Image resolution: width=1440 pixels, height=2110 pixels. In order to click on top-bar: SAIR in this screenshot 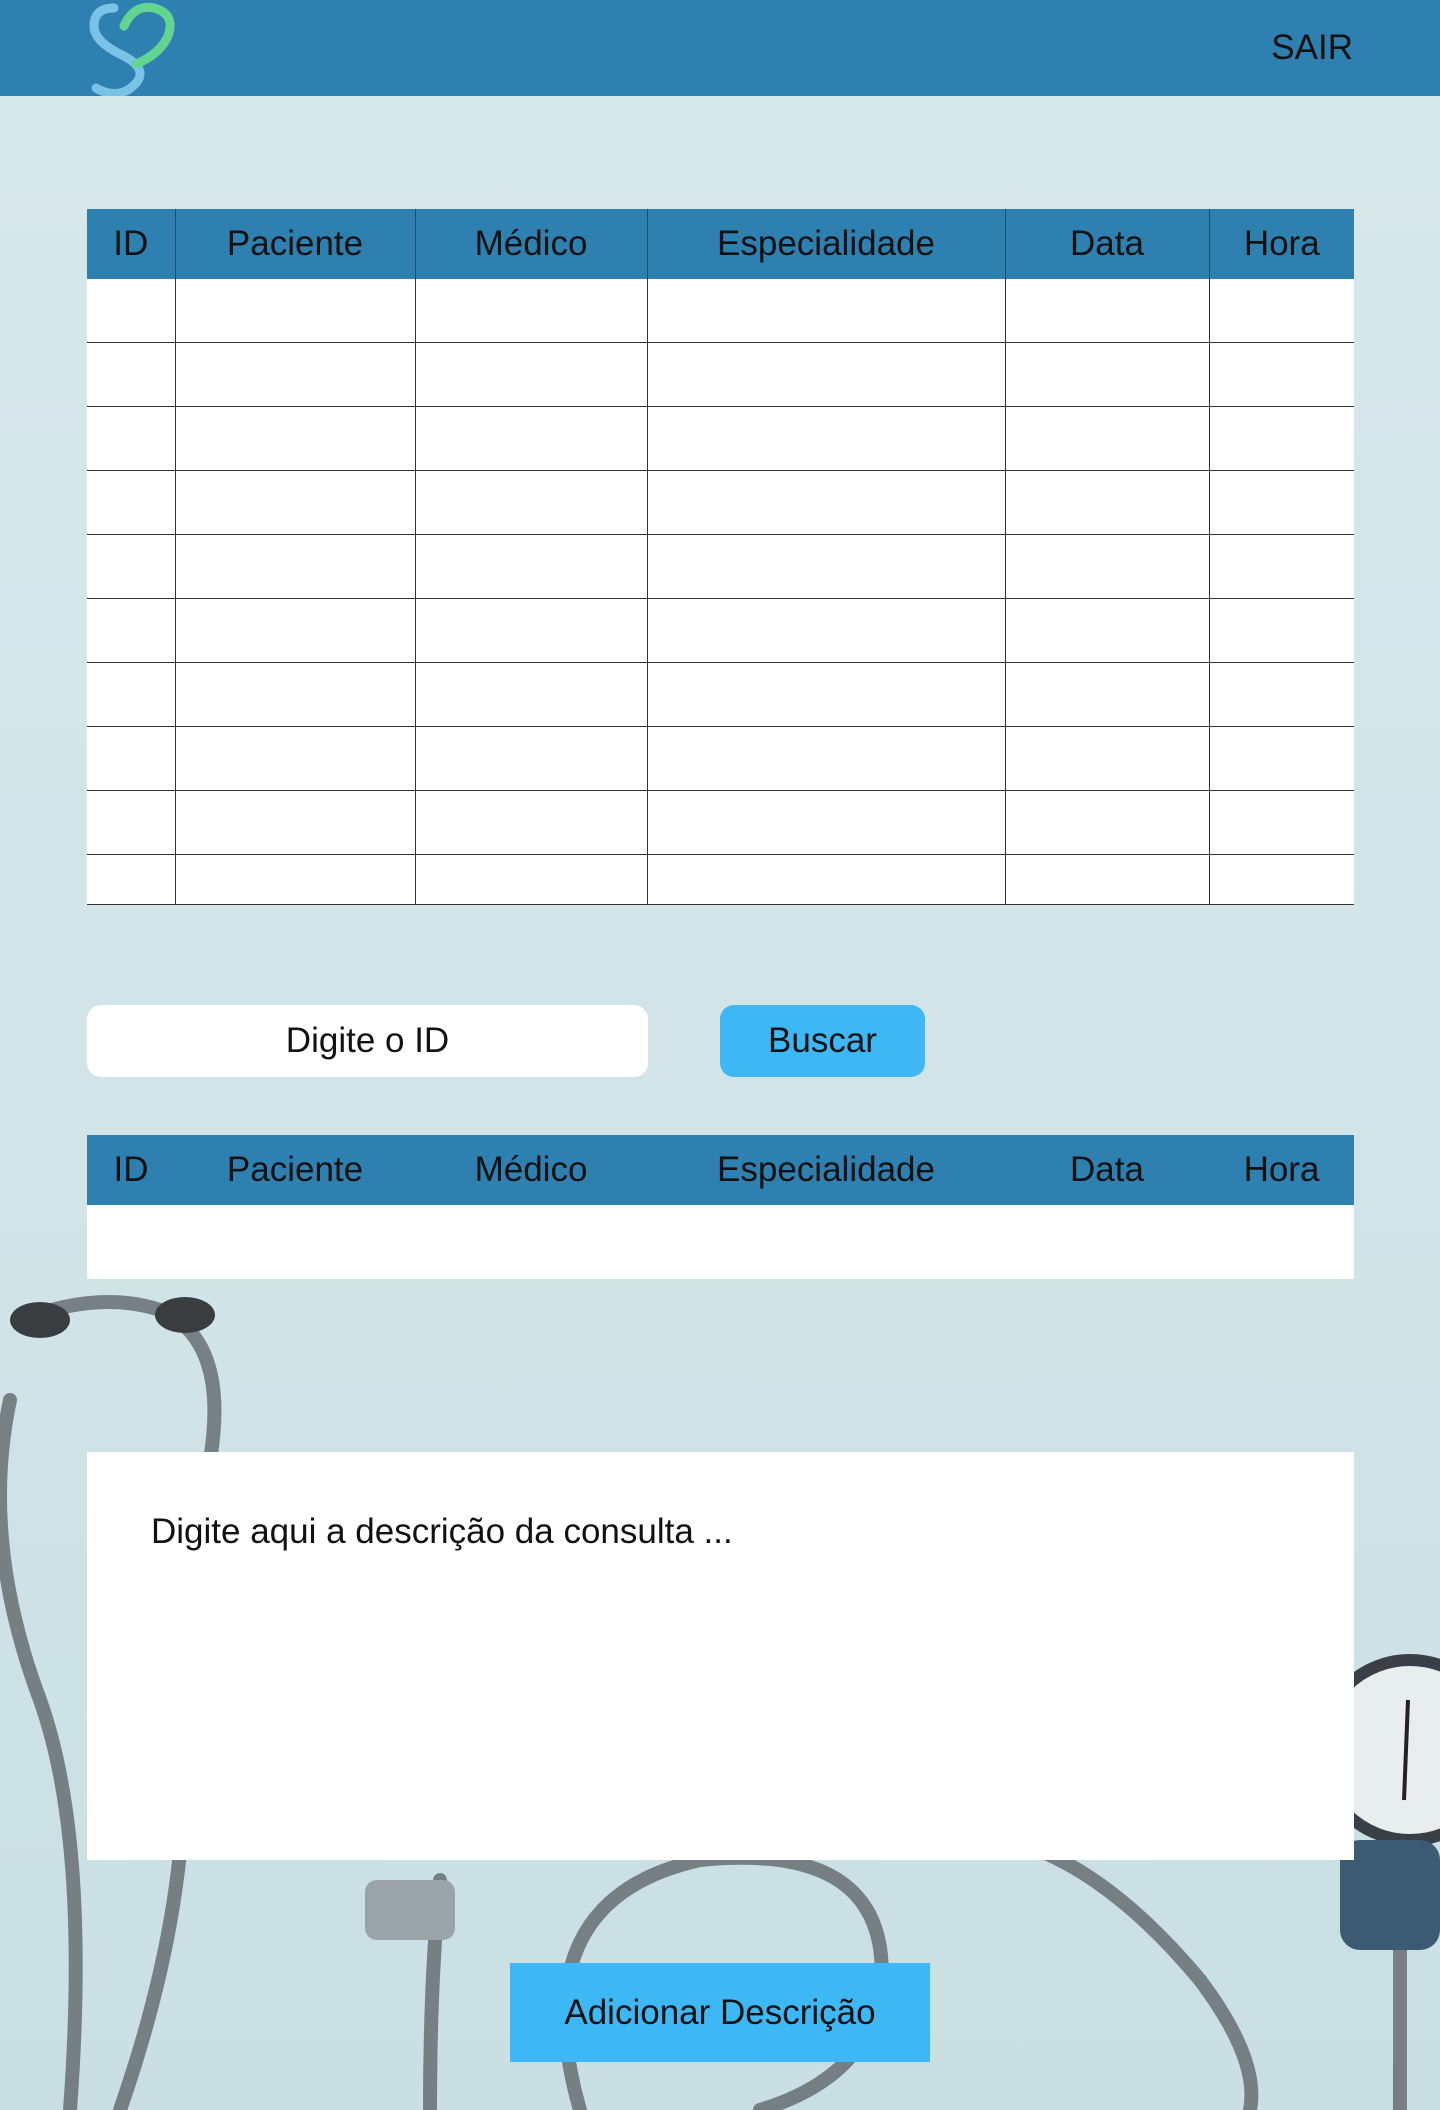, I will do `click(720, 48)`.